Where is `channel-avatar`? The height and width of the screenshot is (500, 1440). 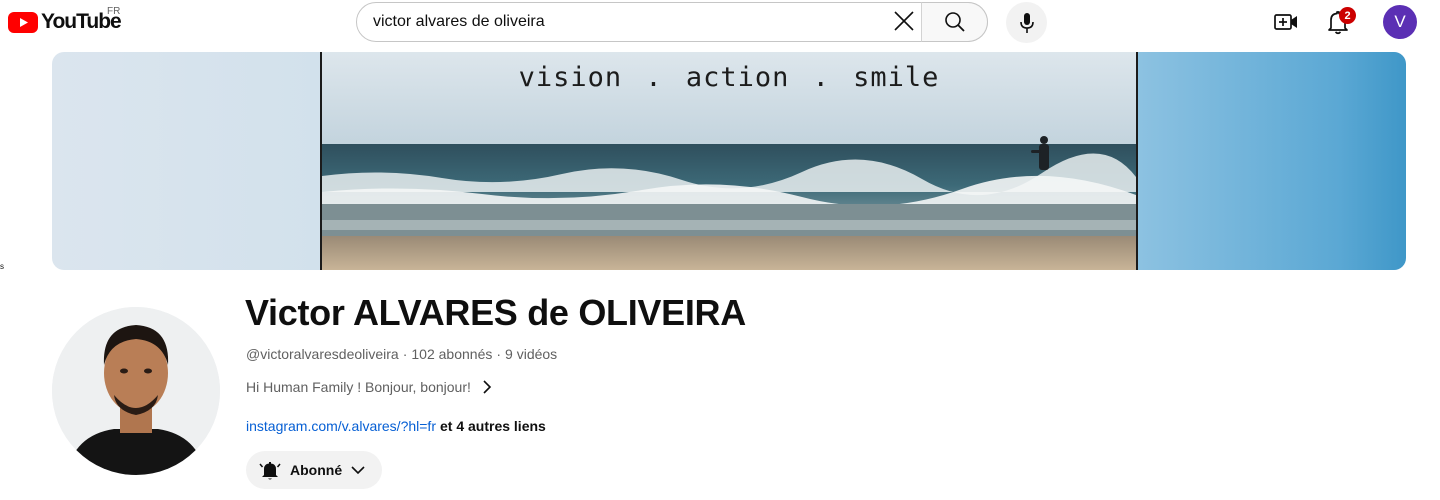 channel-avatar is located at coordinates (136, 391).